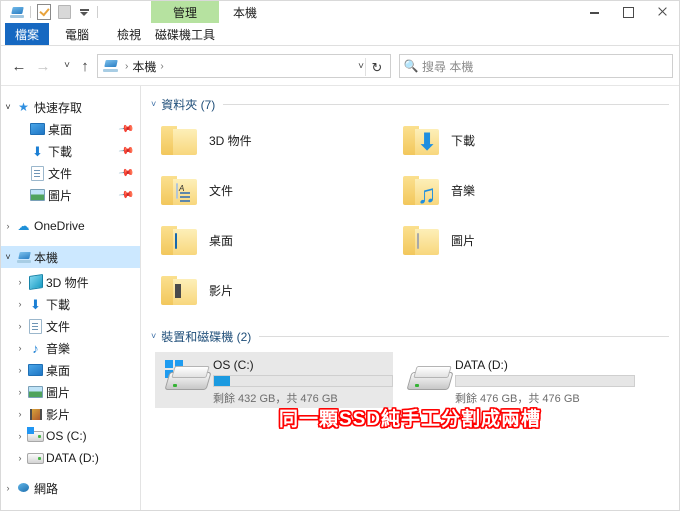 The height and width of the screenshot is (511, 680). What do you see at coordinates (180, 140) in the screenshot?
I see `folder-3d-objects-icon` at bounding box center [180, 140].